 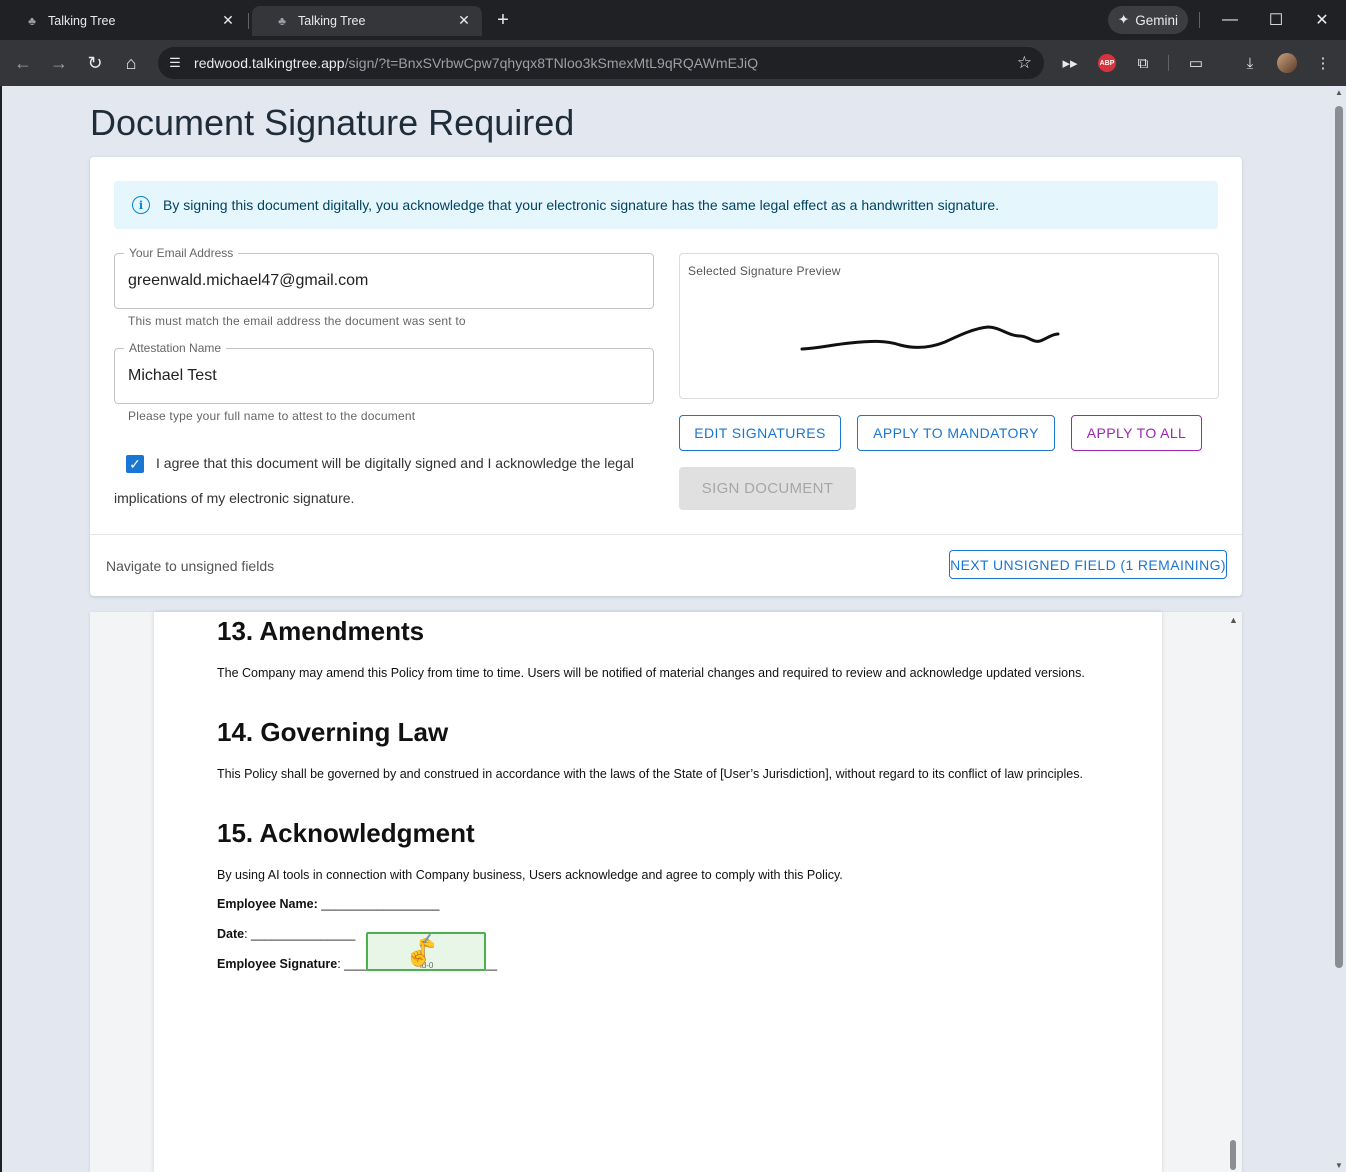 I want to click on email-value: greenwald.michael47@gmail.com, so click(x=248, y=281).